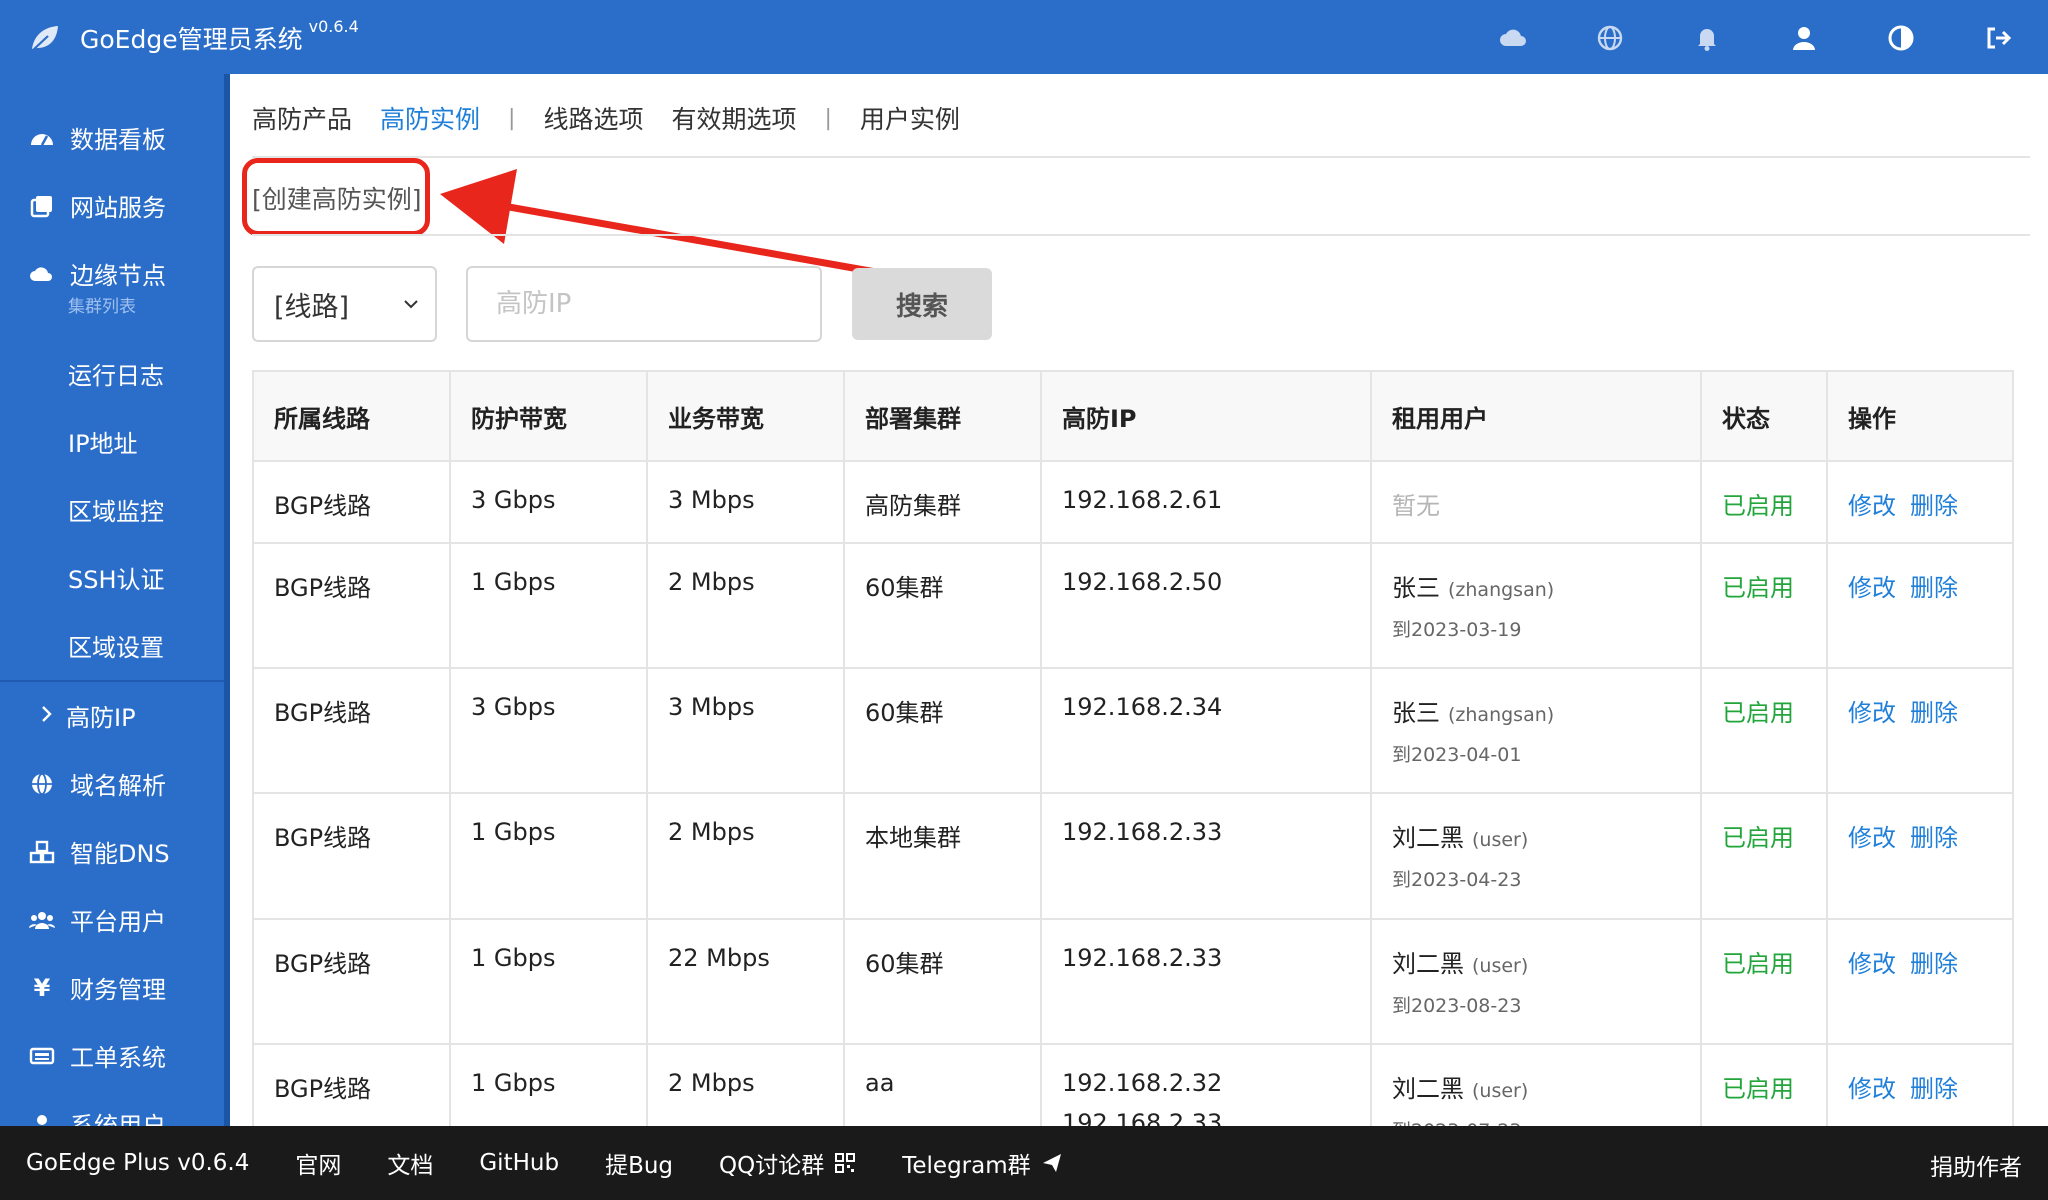  What do you see at coordinates (137, 1163) in the screenshot?
I see `footer-brand: GoEdge Plus v0.6.4` at bounding box center [137, 1163].